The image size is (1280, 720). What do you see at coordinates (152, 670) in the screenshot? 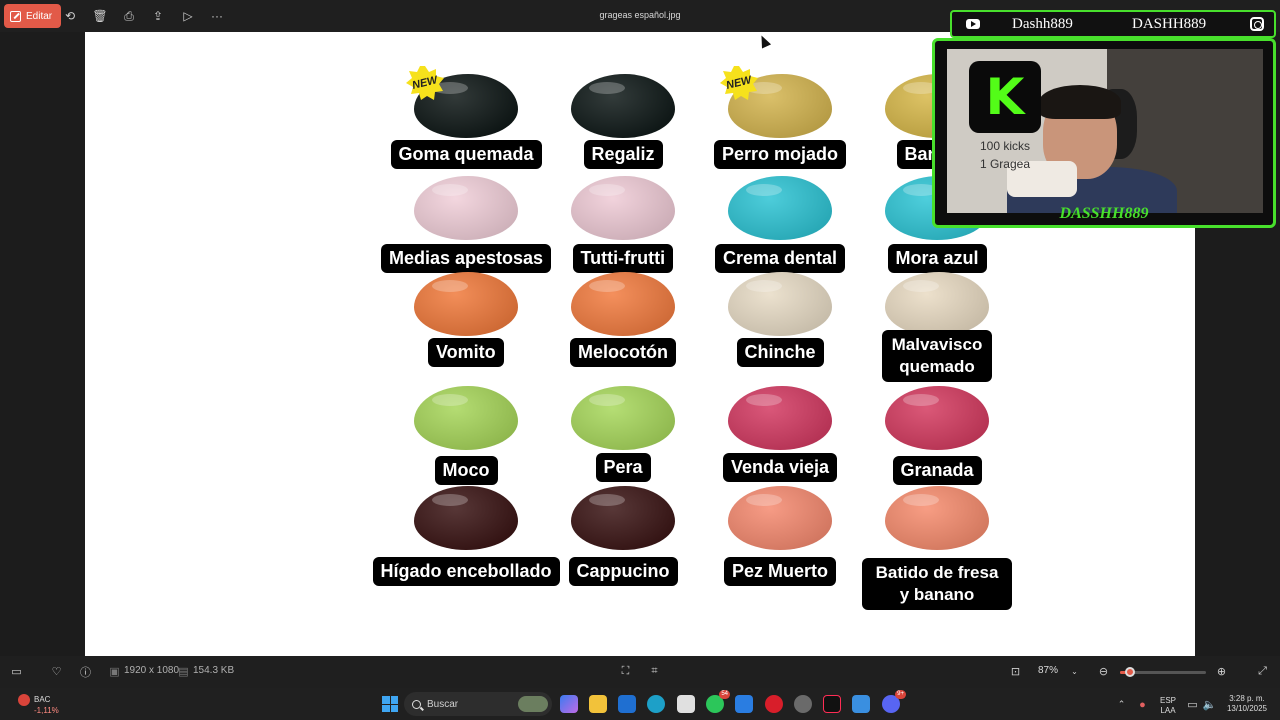
I see `image-dimensions: 1920 x 1080` at bounding box center [152, 670].